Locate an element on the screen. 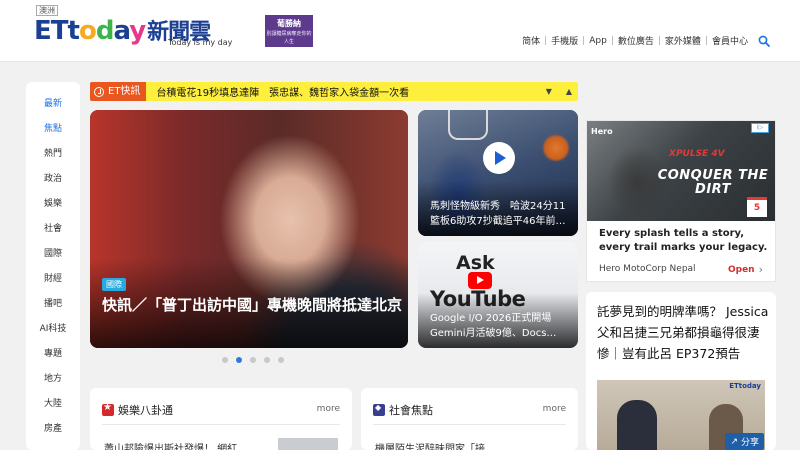  sidebar-ad-image: Hero XPULSE 4V CONQUER THE DIRT i▷ 5 is located at coordinates (681, 171).